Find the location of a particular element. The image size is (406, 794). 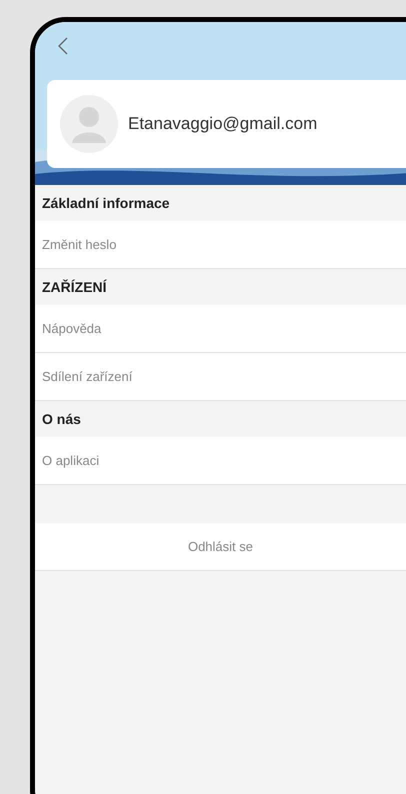

user-email: Etanavaggio@gmail.com is located at coordinates (223, 124).